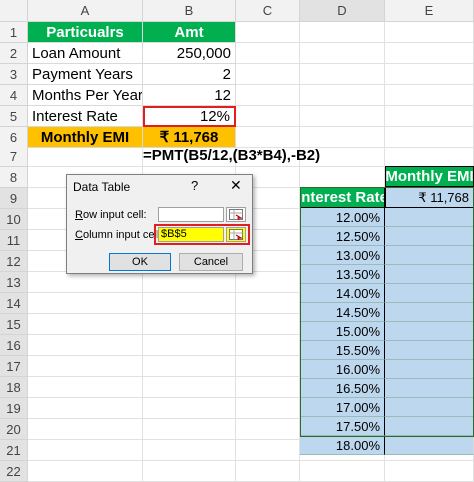 The height and width of the screenshot is (482, 474). What do you see at coordinates (14, 345) in the screenshot?
I see `row-header: 16` at bounding box center [14, 345].